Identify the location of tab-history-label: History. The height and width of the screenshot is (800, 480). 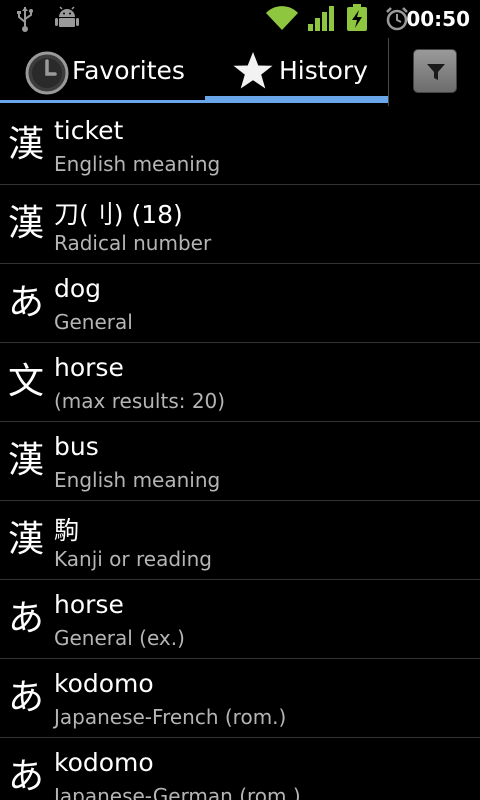
(323, 70).